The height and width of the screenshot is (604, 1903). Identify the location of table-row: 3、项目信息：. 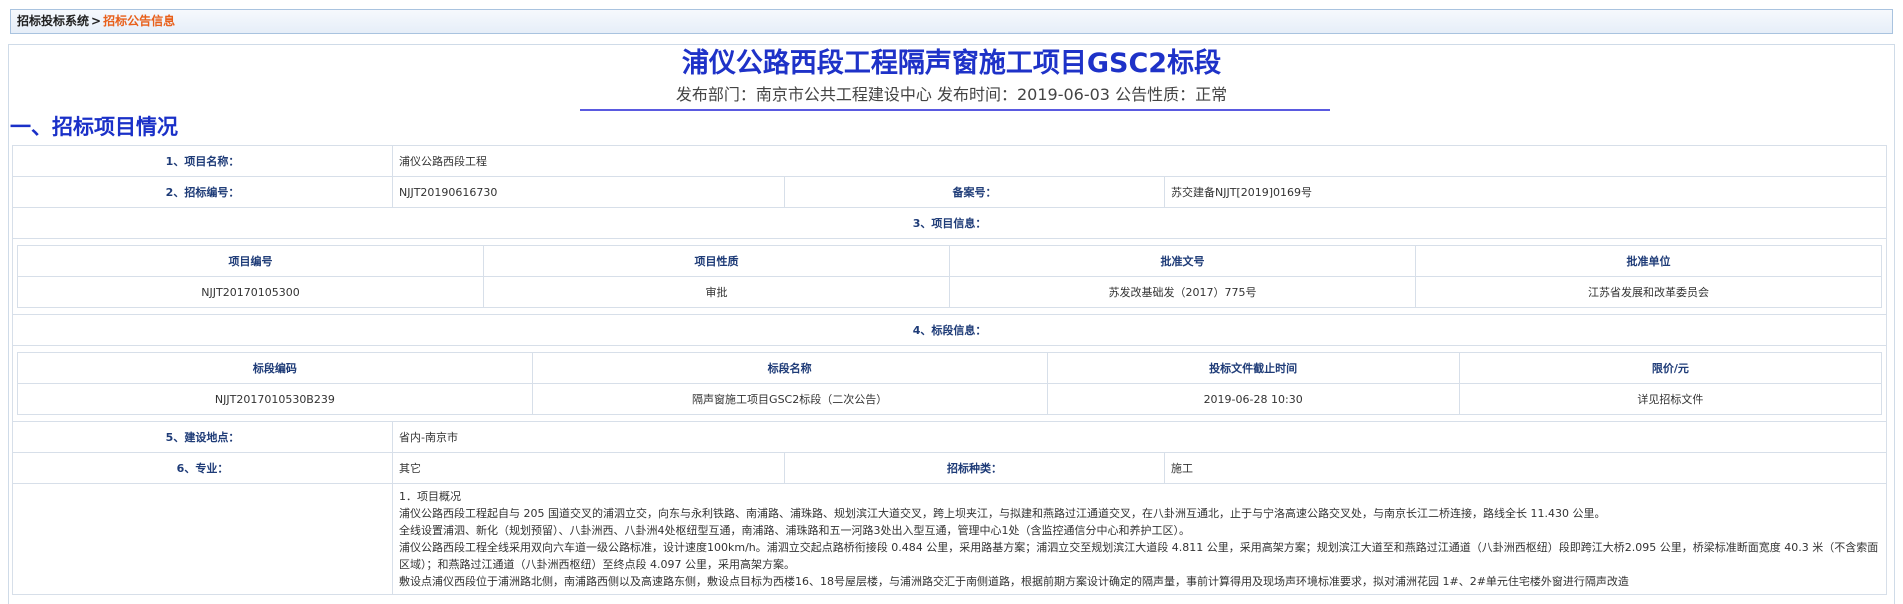
(949, 223).